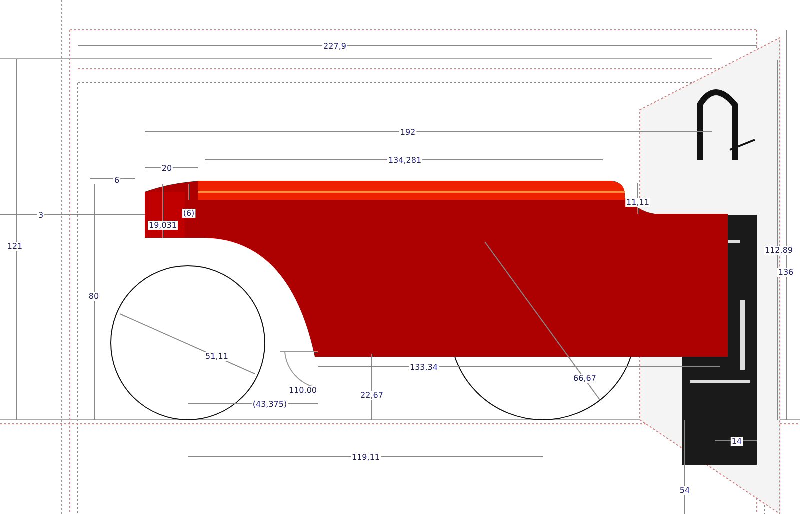 This screenshot has height=514, width=800. I want to click on dimension-label: 110,00, so click(303, 390).